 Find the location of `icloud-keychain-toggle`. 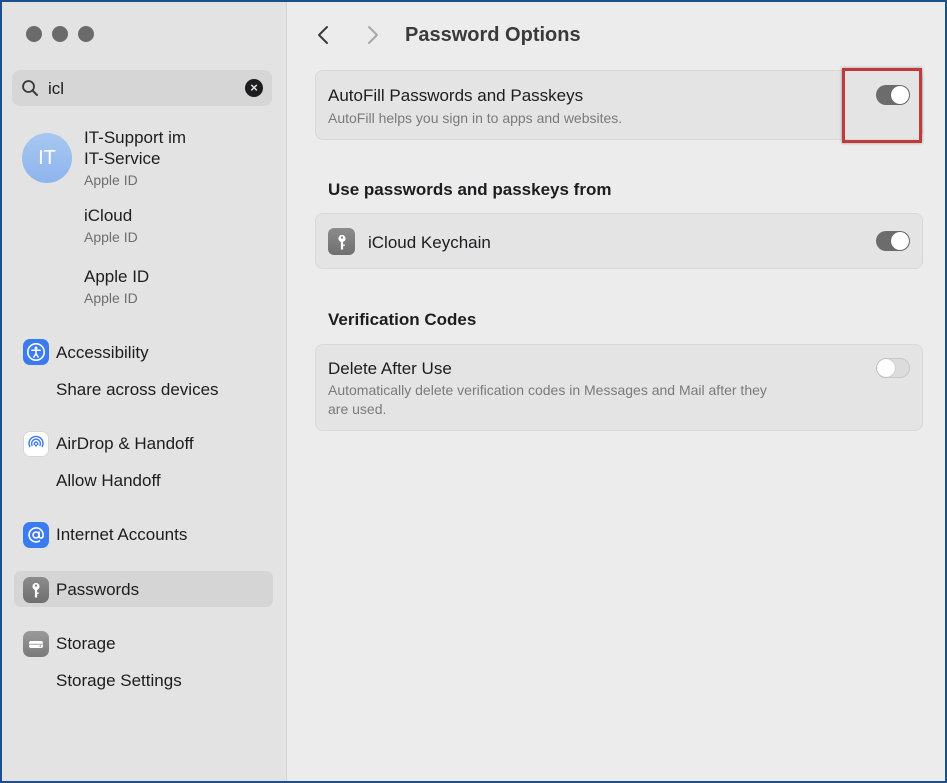

icloud-keychain-toggle is located at coordinates (893, 241).